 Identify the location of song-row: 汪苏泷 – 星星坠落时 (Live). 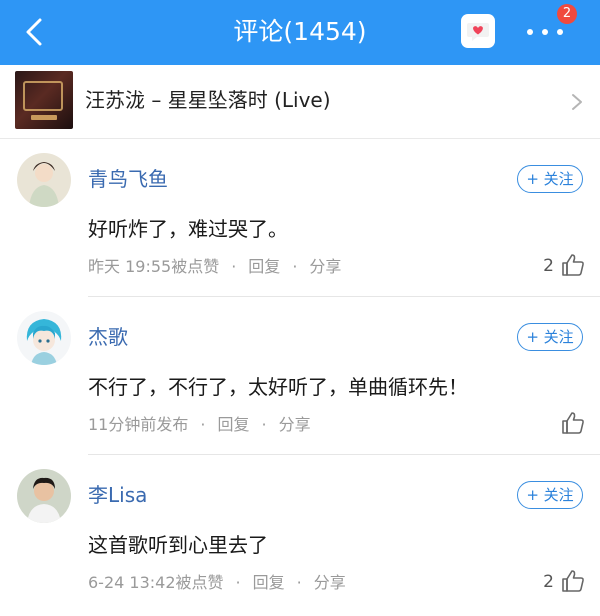
(300, 102).